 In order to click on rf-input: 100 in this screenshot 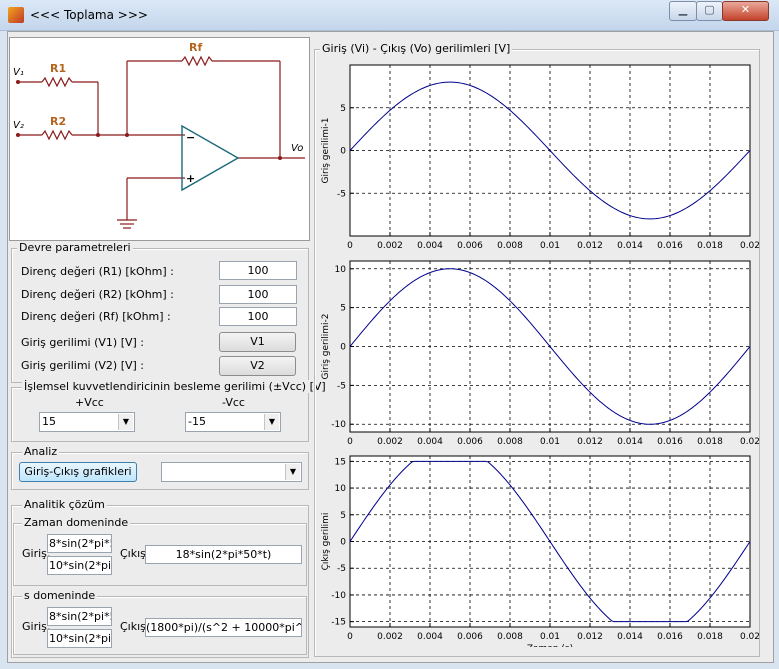, I will do `click(258, 316)`.